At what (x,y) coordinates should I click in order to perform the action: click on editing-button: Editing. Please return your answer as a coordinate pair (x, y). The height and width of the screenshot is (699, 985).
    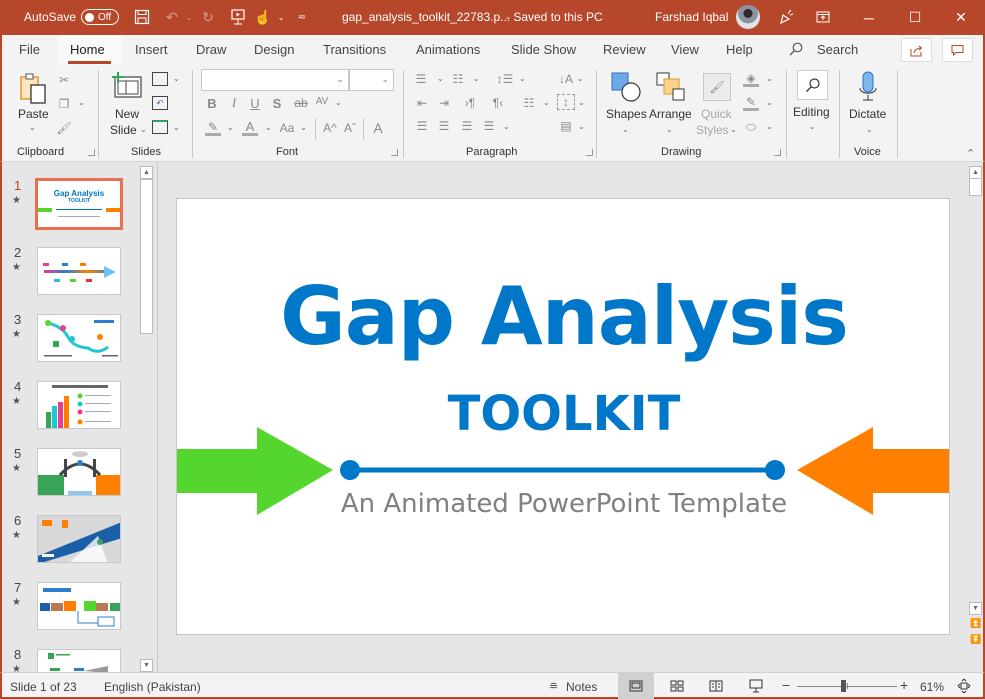
    Looking at the image, I should click on (811, 112).